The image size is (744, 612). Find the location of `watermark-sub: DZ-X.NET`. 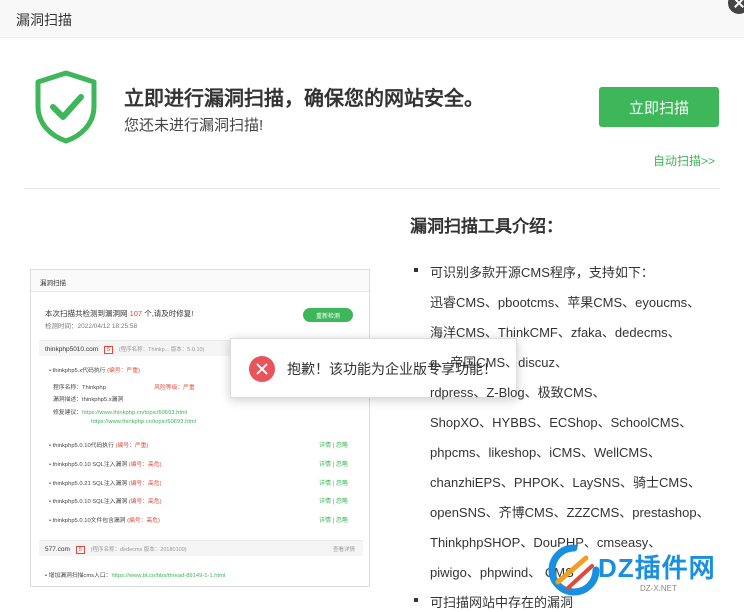

watermark-sub: DZ-X.NET is located at coordinates (658, 588).